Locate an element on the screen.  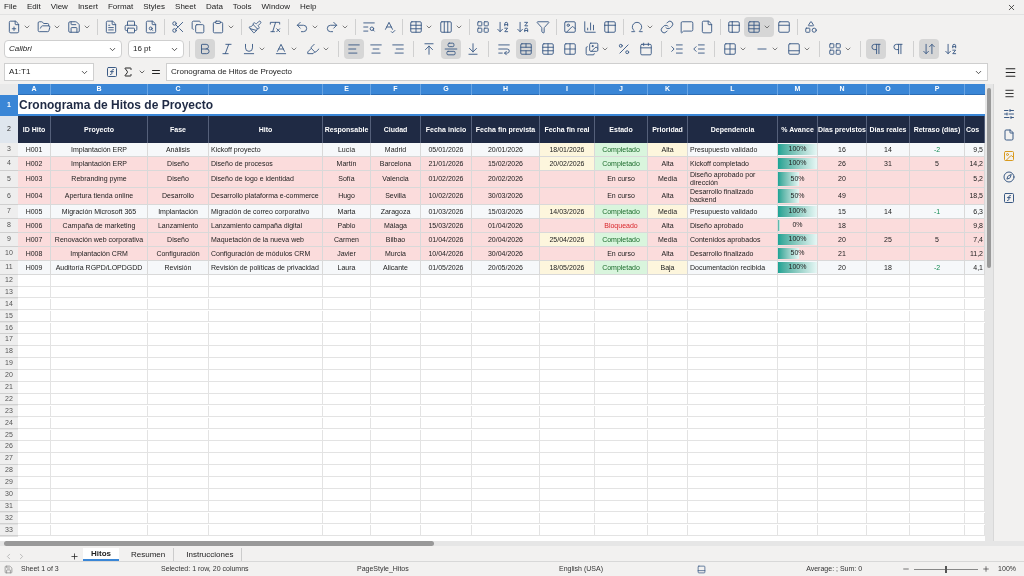
horizontal-scrollbar is located at coordinates (512, 543).